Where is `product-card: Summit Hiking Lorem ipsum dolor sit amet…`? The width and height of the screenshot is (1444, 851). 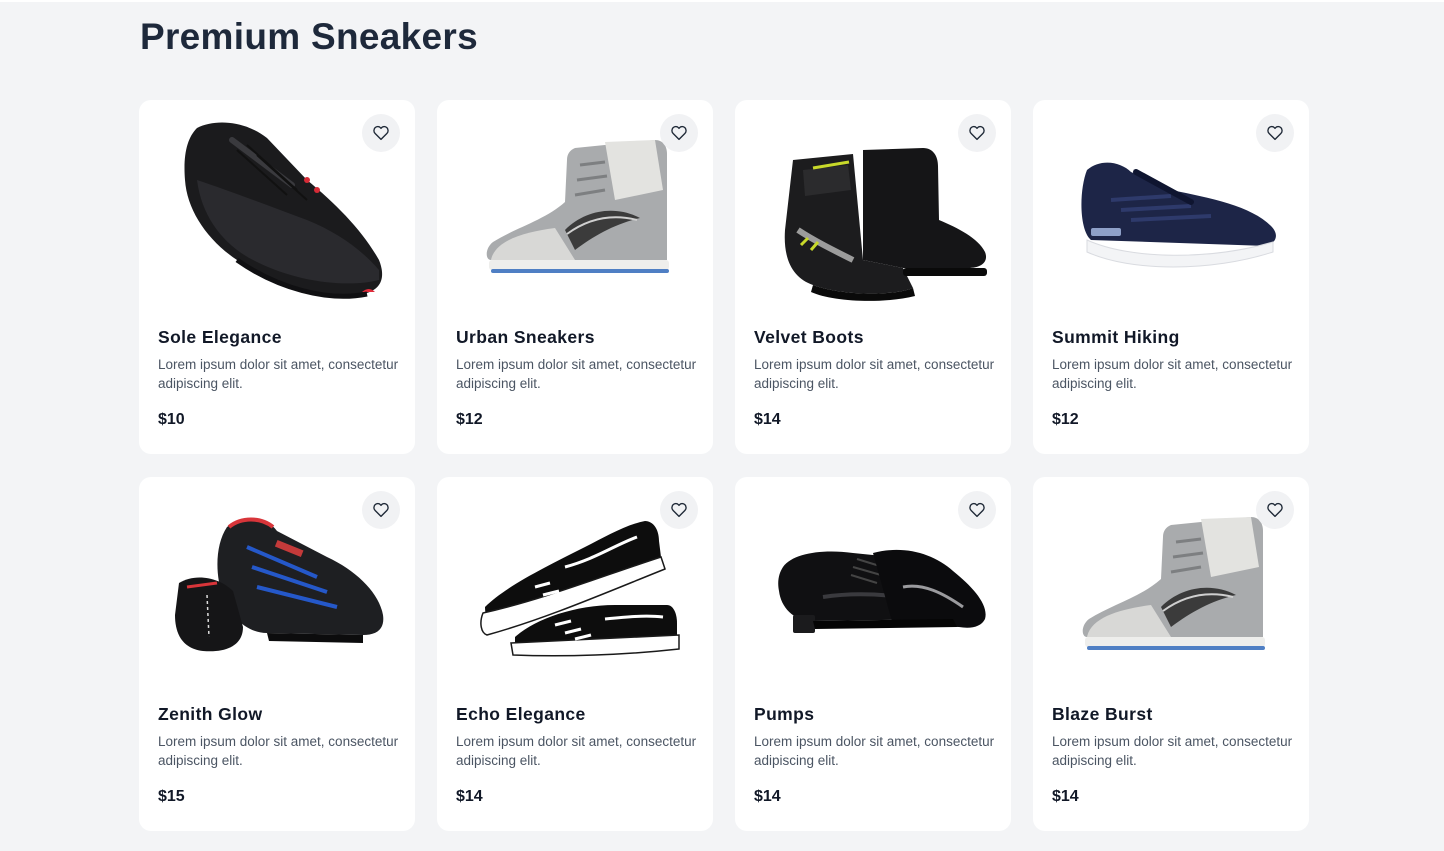 product-card: Summit Hiking Lorem ipsum dolor sit amet… is located at coordinates (1171, 277).